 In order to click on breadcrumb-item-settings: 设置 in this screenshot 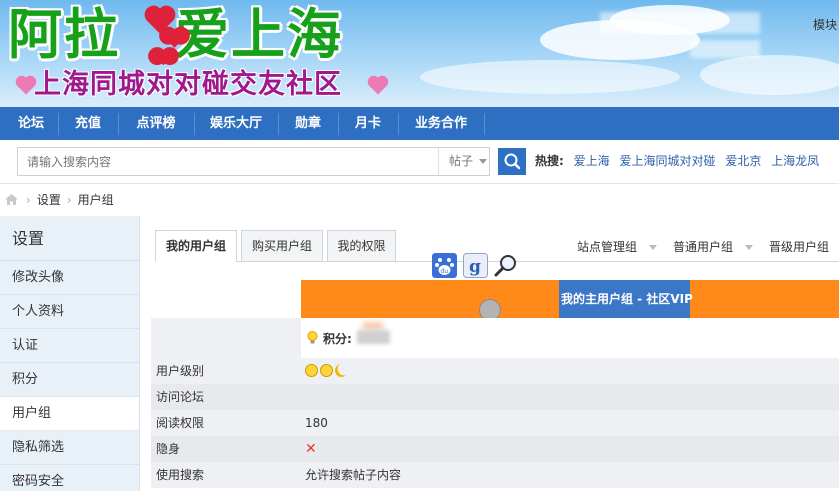, I will do `click(49, 200)`.